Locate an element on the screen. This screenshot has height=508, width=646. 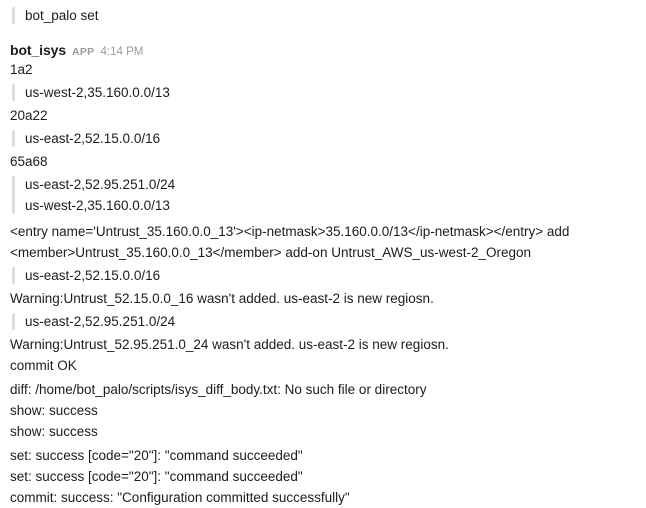
message-author: bot_isys is located at coordinates (38, 50).